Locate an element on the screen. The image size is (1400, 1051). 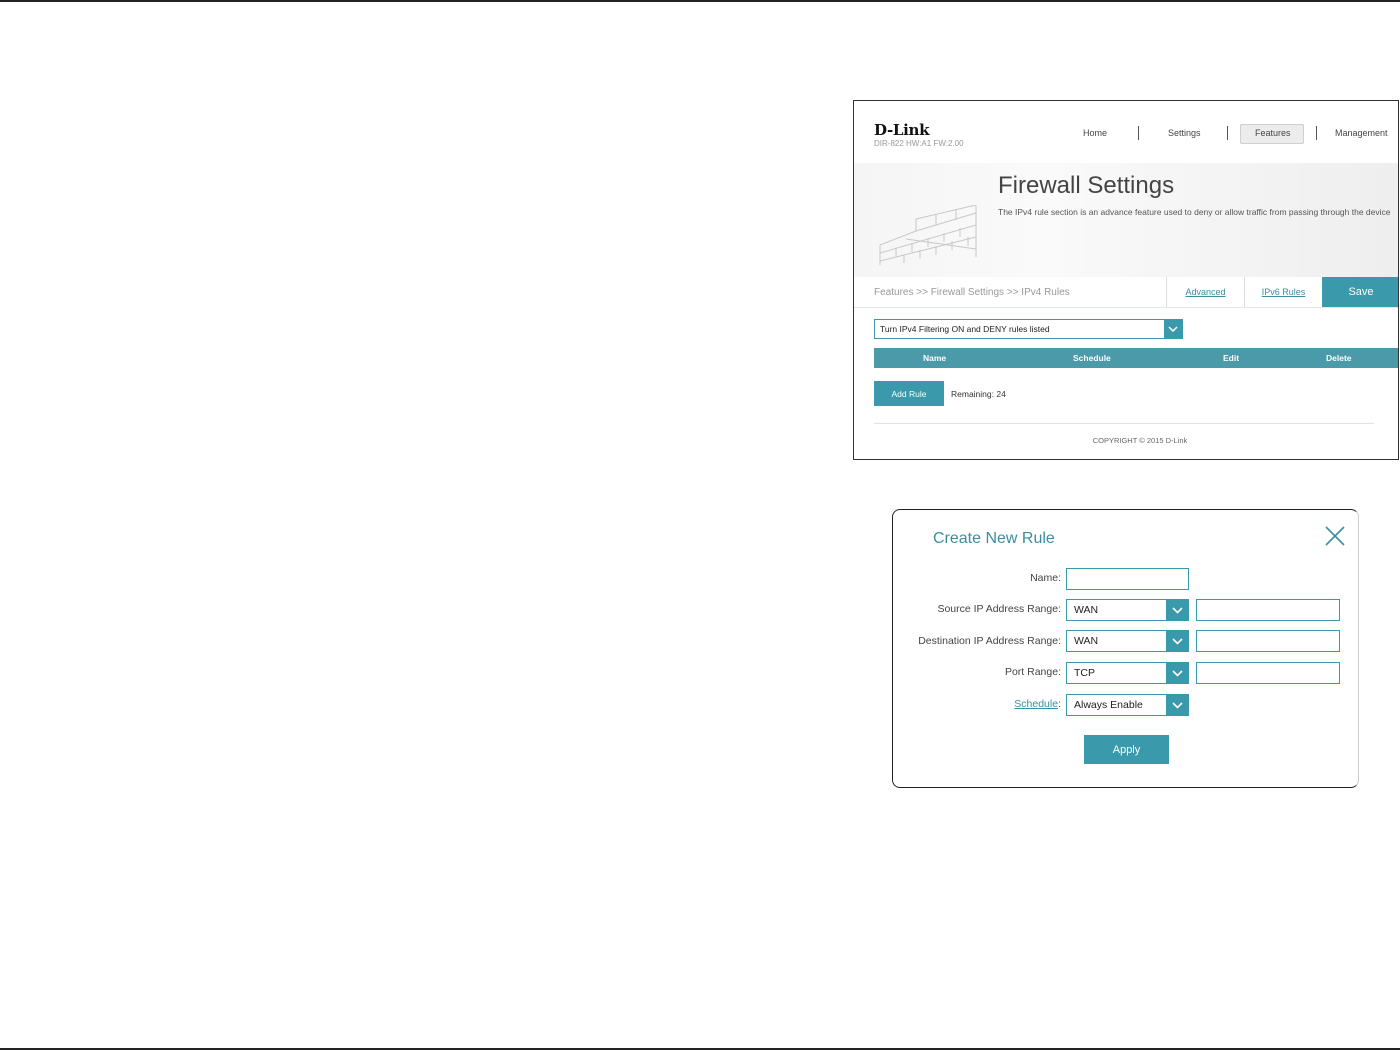
tab-advanced: Advanced is located at coordinates (1205, 292).